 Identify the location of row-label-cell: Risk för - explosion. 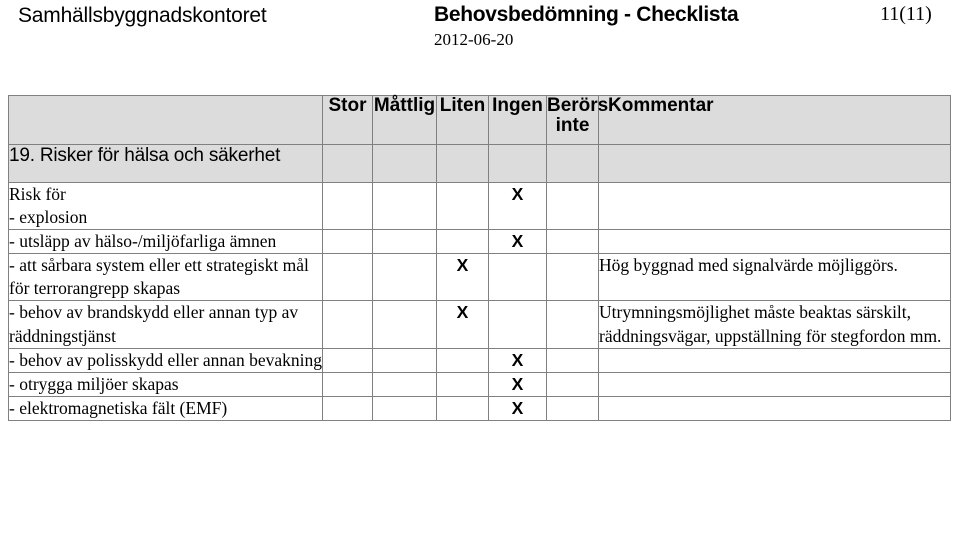
(165, 206).